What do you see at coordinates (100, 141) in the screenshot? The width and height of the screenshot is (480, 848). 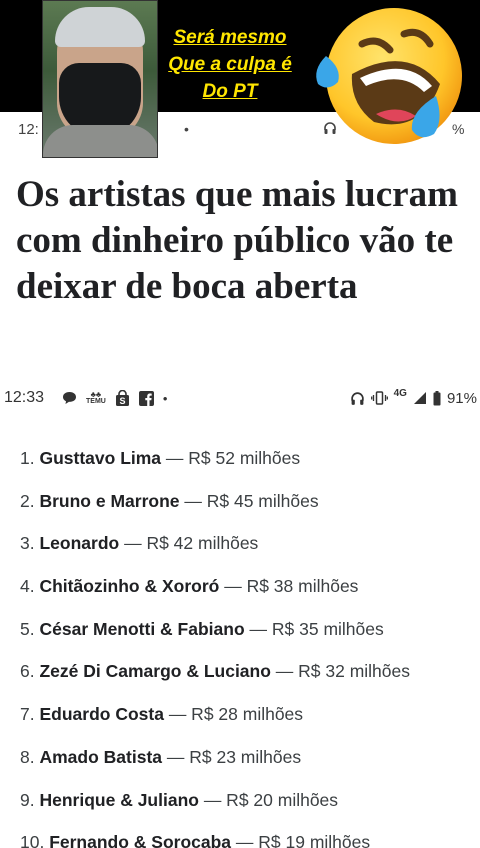 I see `person-shirt` at bounding box center [100, 141].